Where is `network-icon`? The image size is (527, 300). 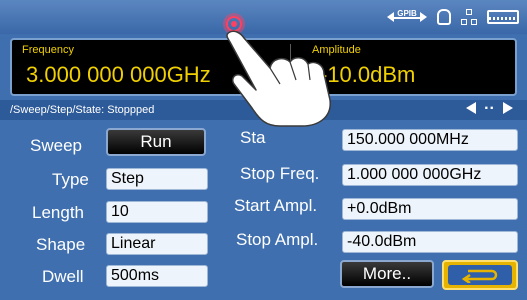 network-icon is located at coordinates (469, 17).